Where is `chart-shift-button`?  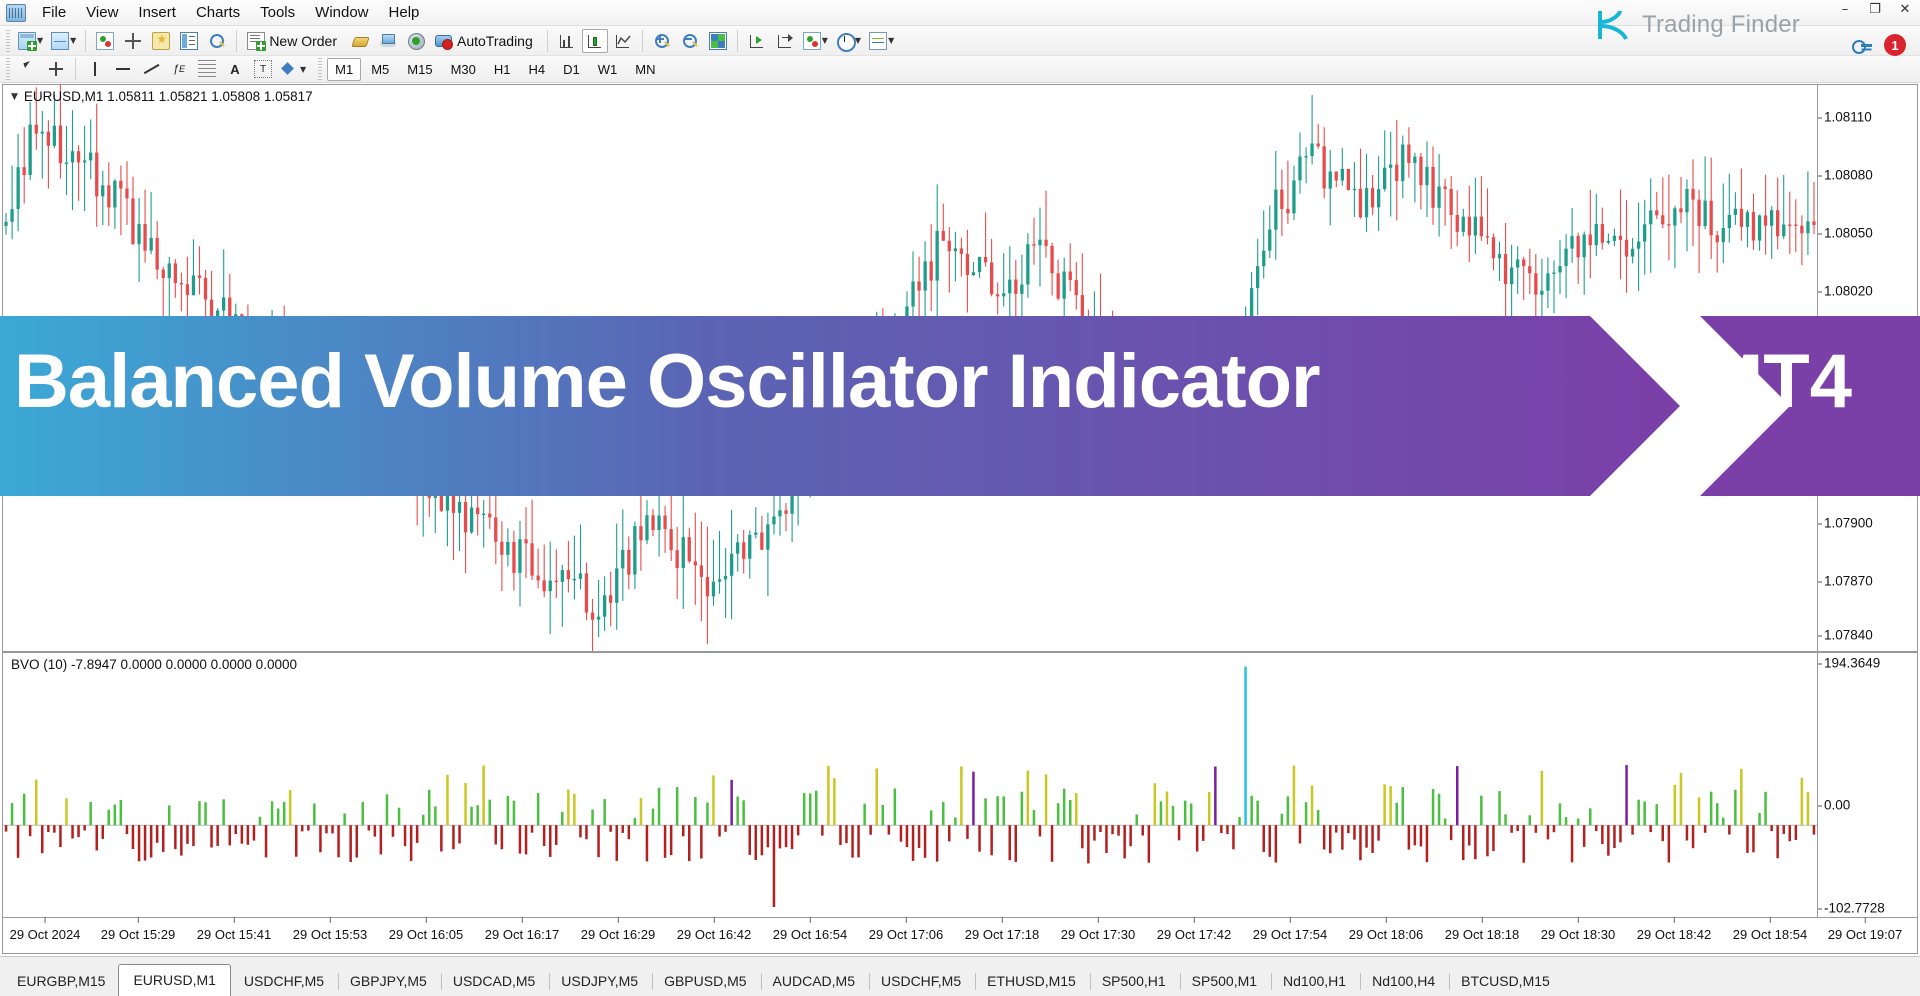
chart-shift-button is located at coordinates (785, 41).